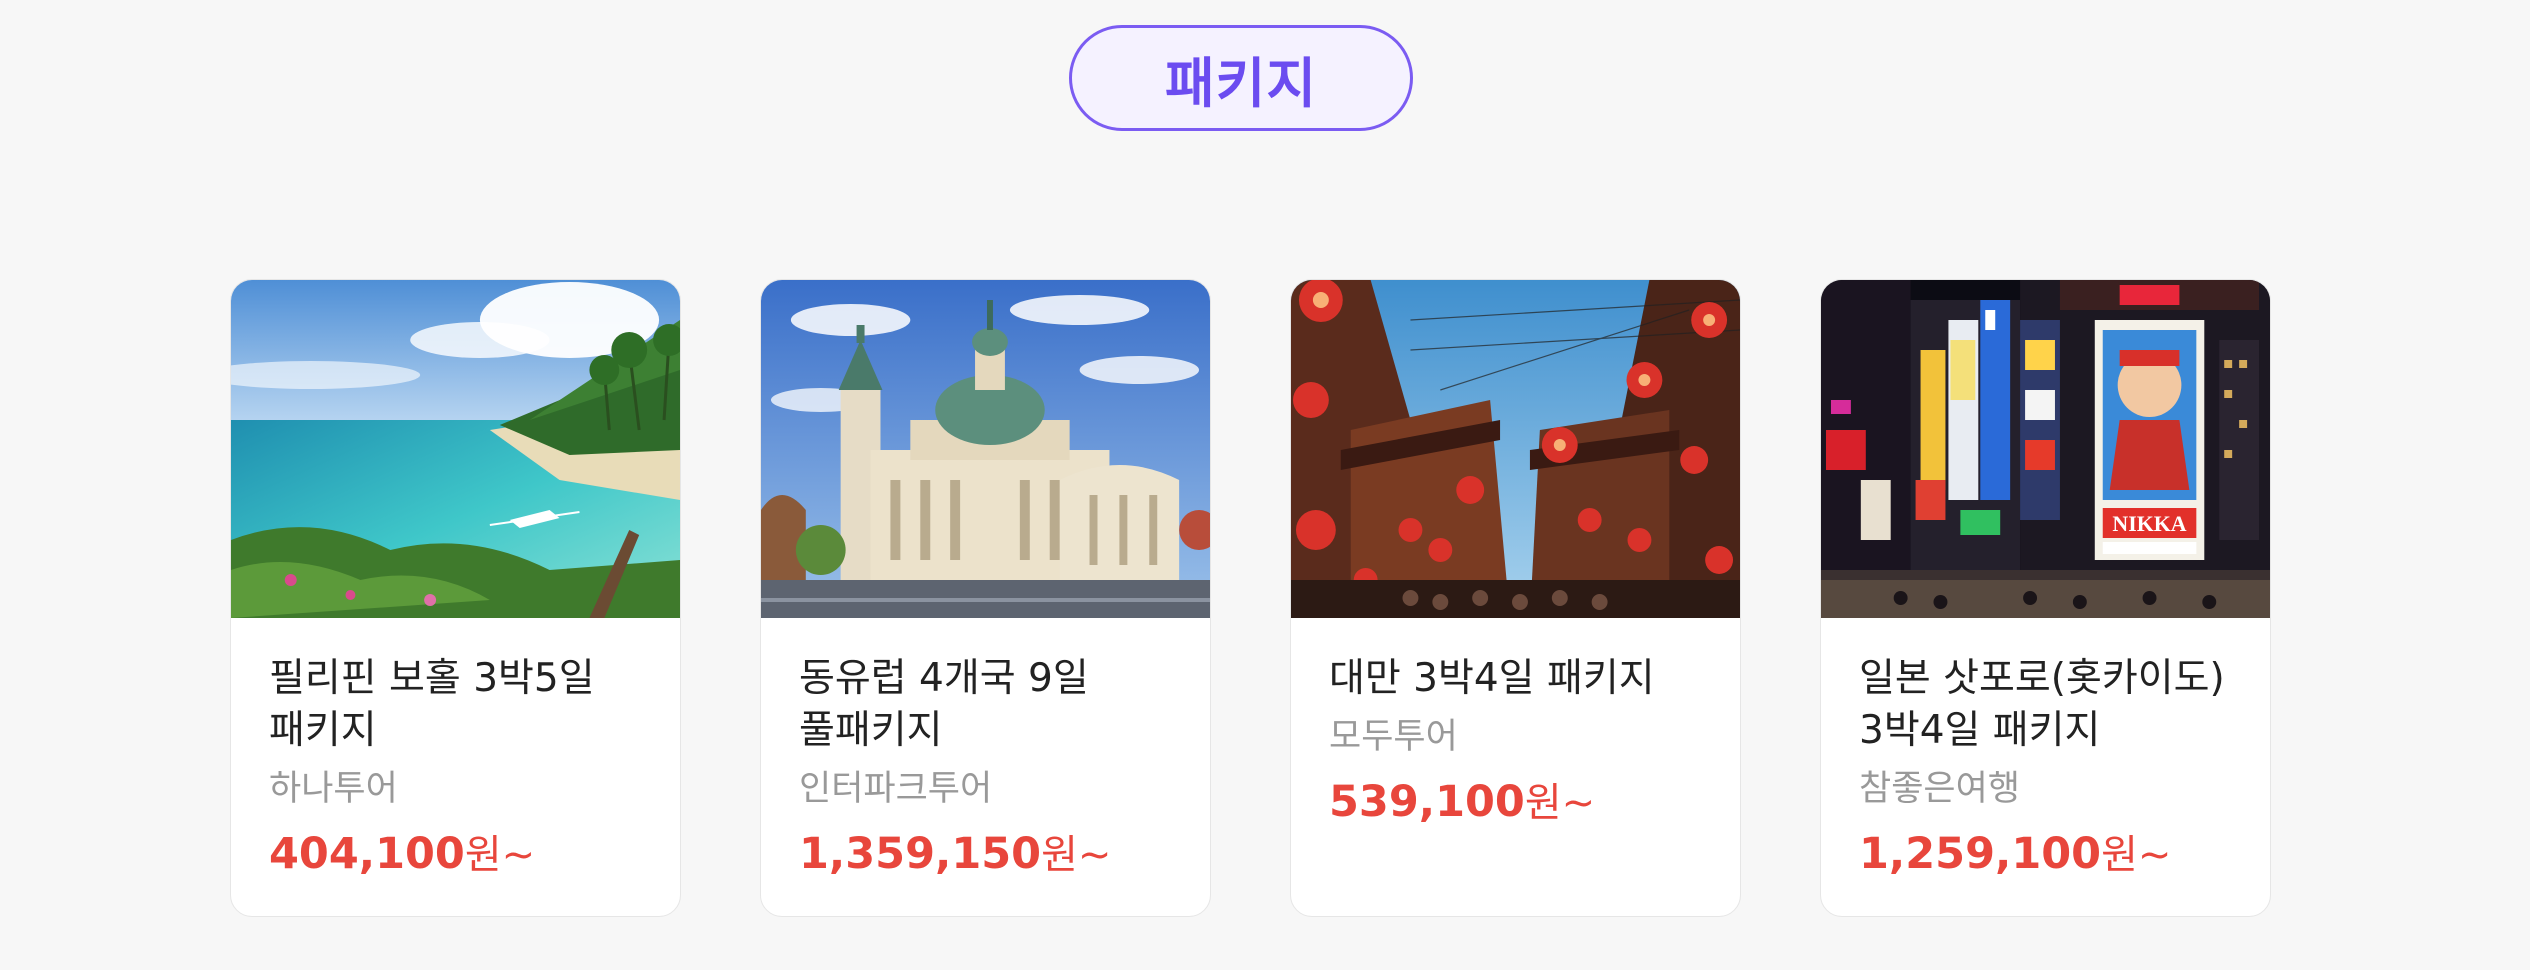 The image size is (2530, 970). Describe the element at coordinates (2045, 449) in the screenshot. I see `neon-city-night-photo: NIKKA` at that location.